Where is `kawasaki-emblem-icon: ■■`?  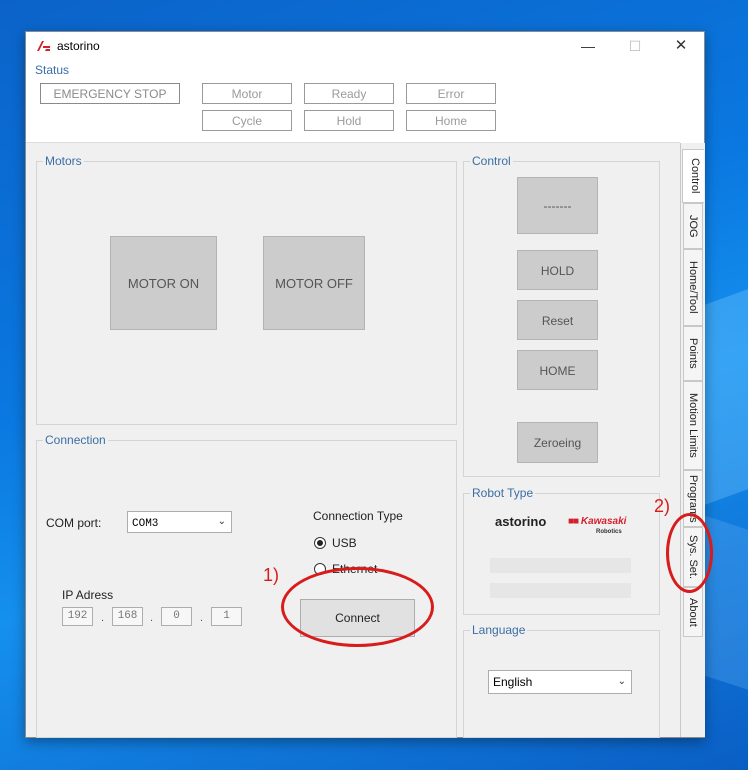 kawasaki-emblem-icon: ■■ is located at coordinates (573, 521).